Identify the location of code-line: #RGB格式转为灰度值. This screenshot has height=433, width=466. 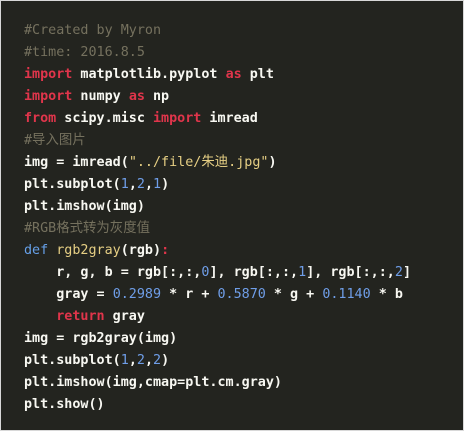
(217, 229).